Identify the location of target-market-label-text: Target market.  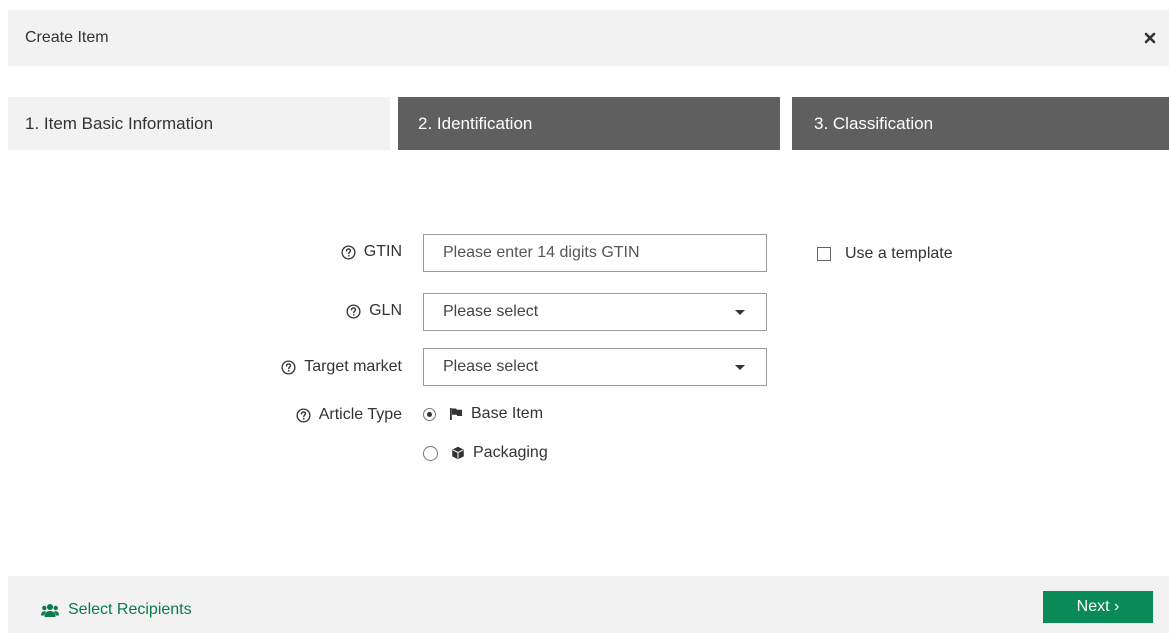
(353, 366).